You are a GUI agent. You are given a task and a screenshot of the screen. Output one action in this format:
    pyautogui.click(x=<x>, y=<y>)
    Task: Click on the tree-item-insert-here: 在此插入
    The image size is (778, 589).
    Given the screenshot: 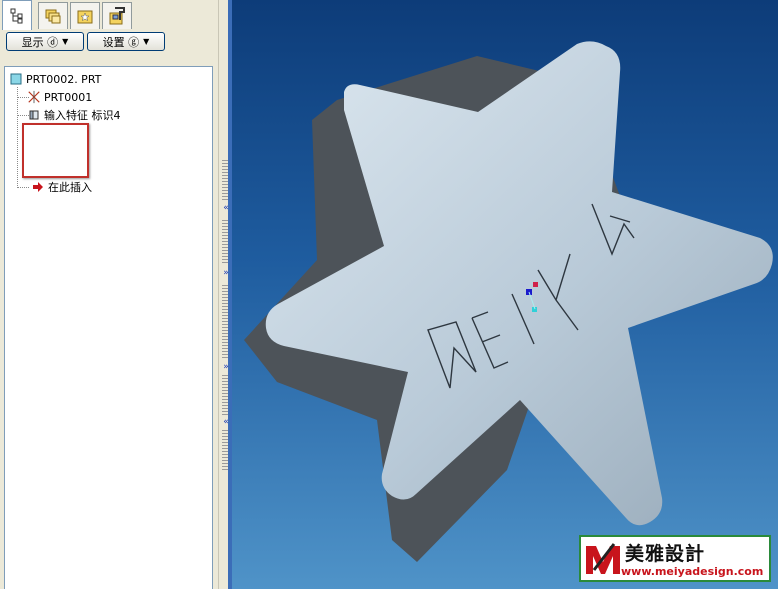 What is the action you would take?
    pyautogui.click(x=61, y=187)
    